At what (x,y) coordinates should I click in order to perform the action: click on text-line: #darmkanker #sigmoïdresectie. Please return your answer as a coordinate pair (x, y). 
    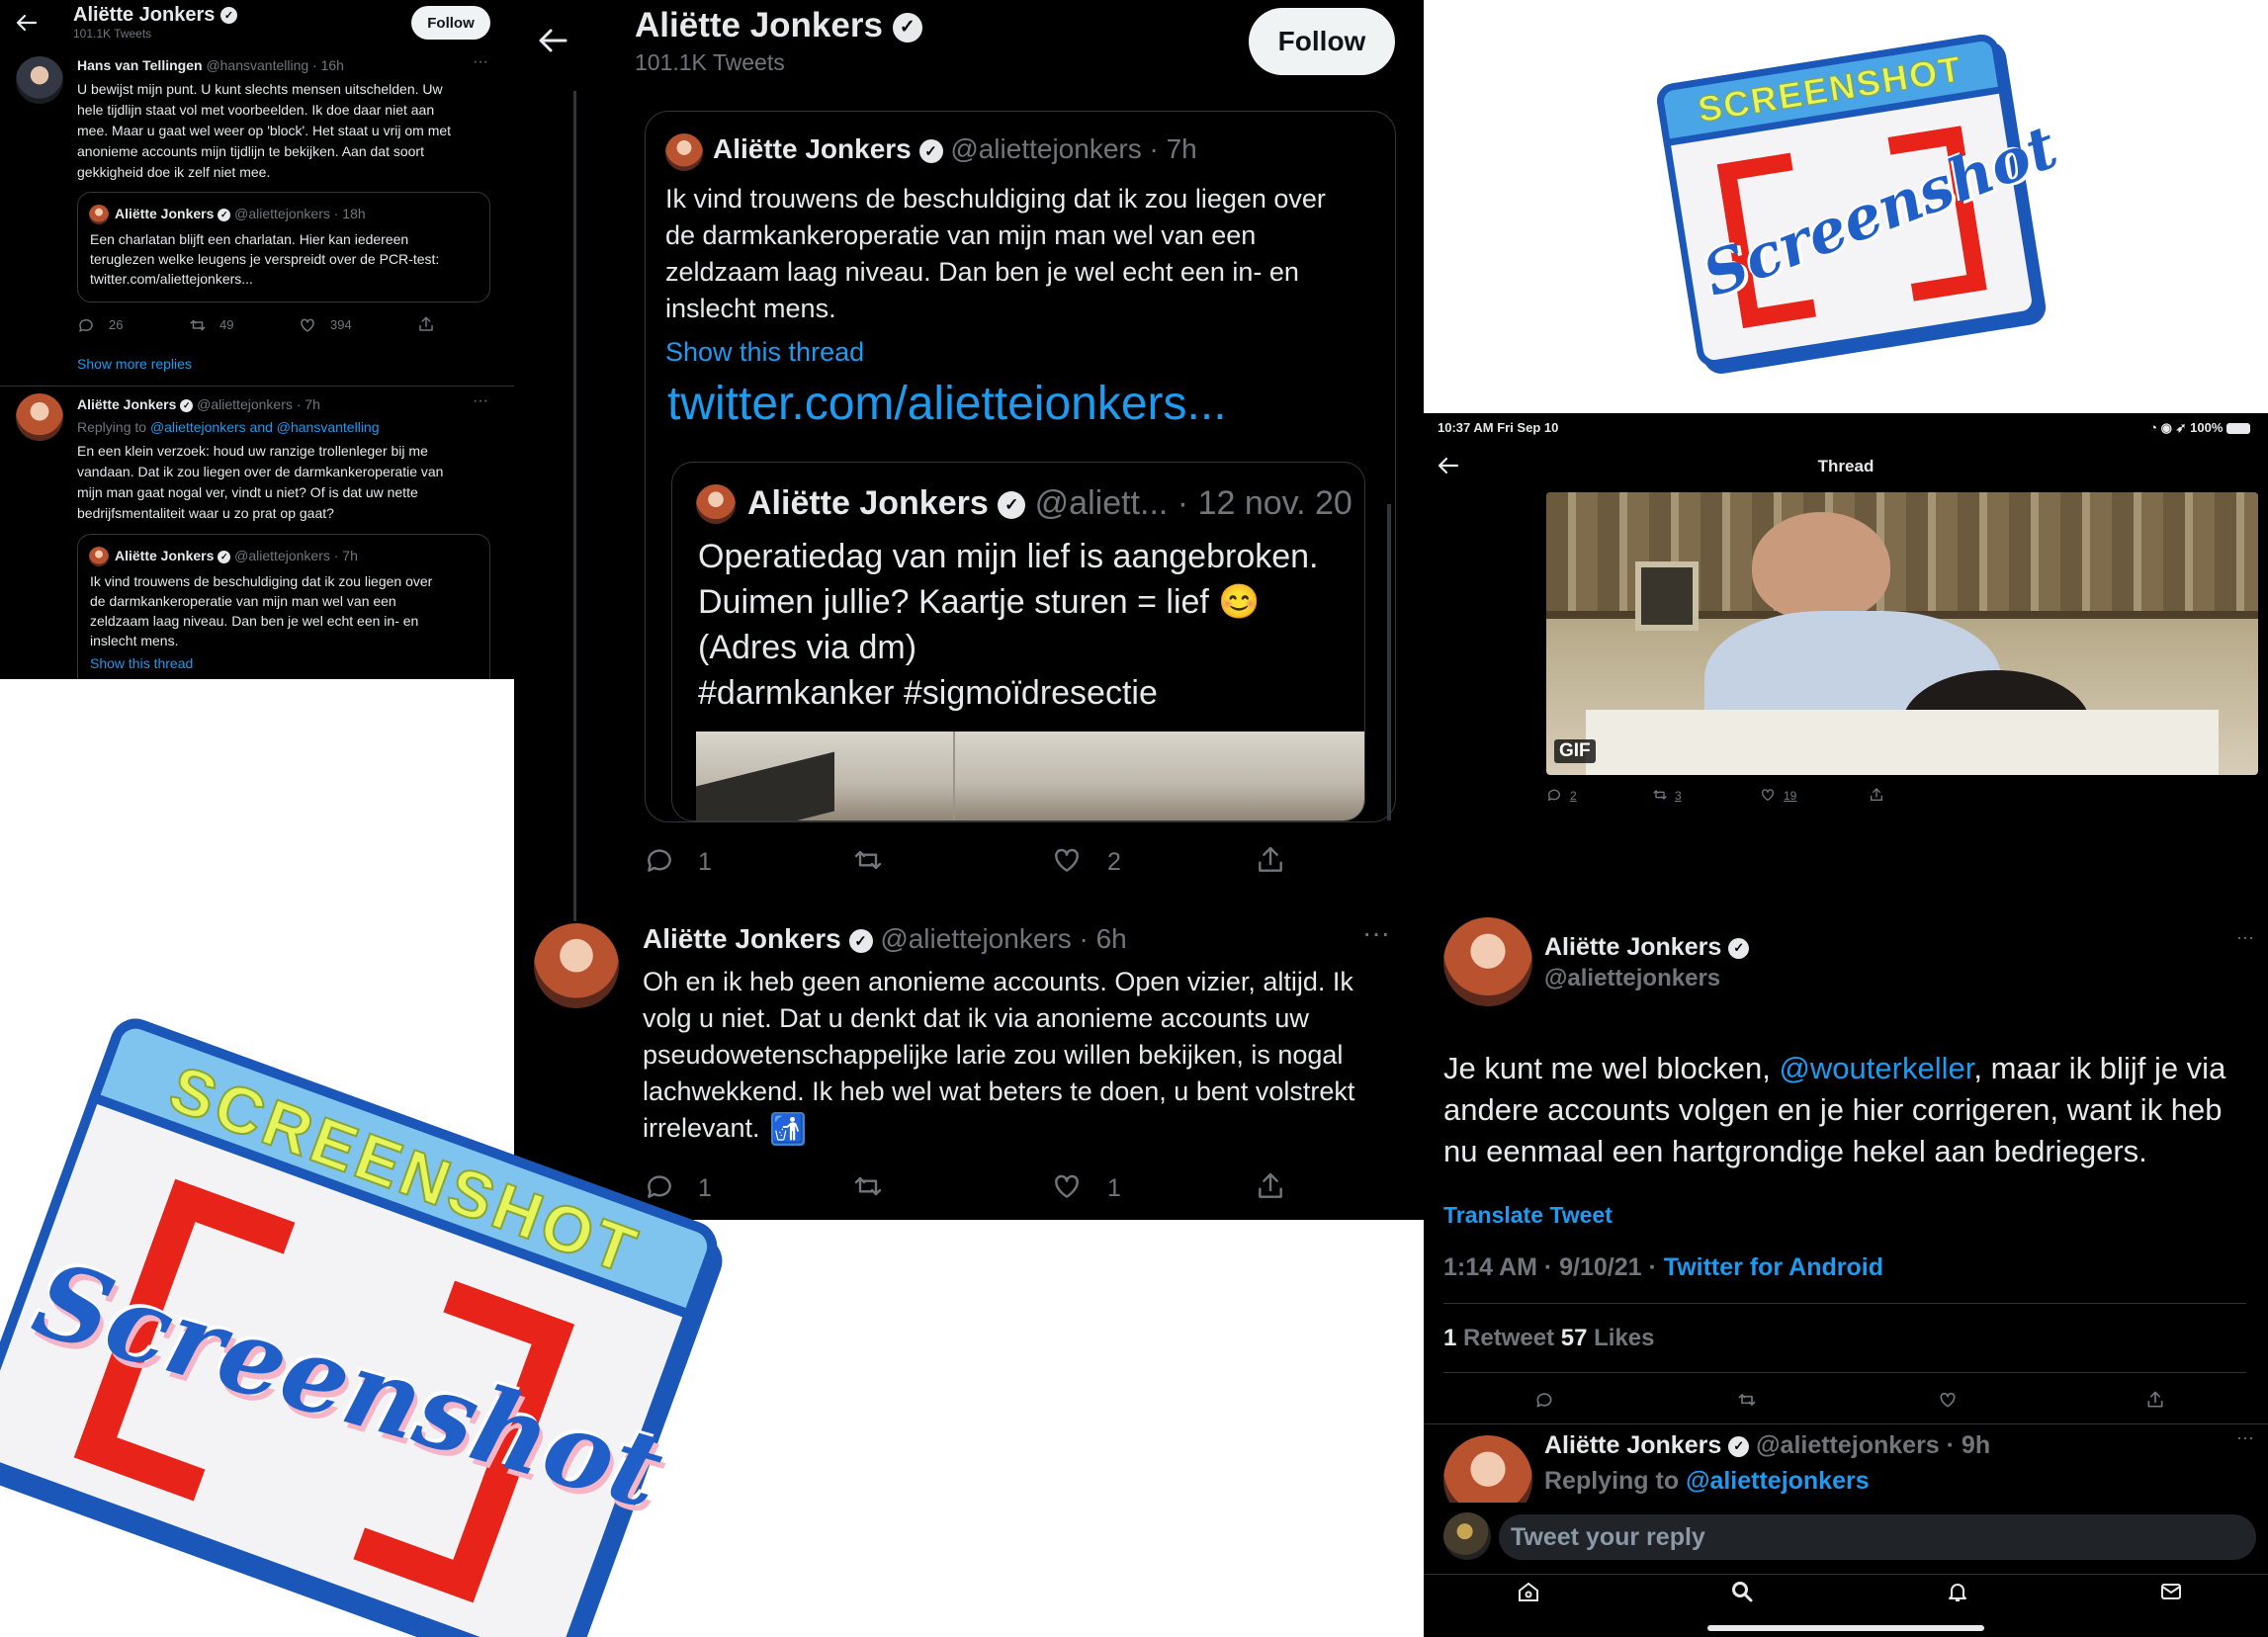
    Looking at the image, I should click on (928, 693).